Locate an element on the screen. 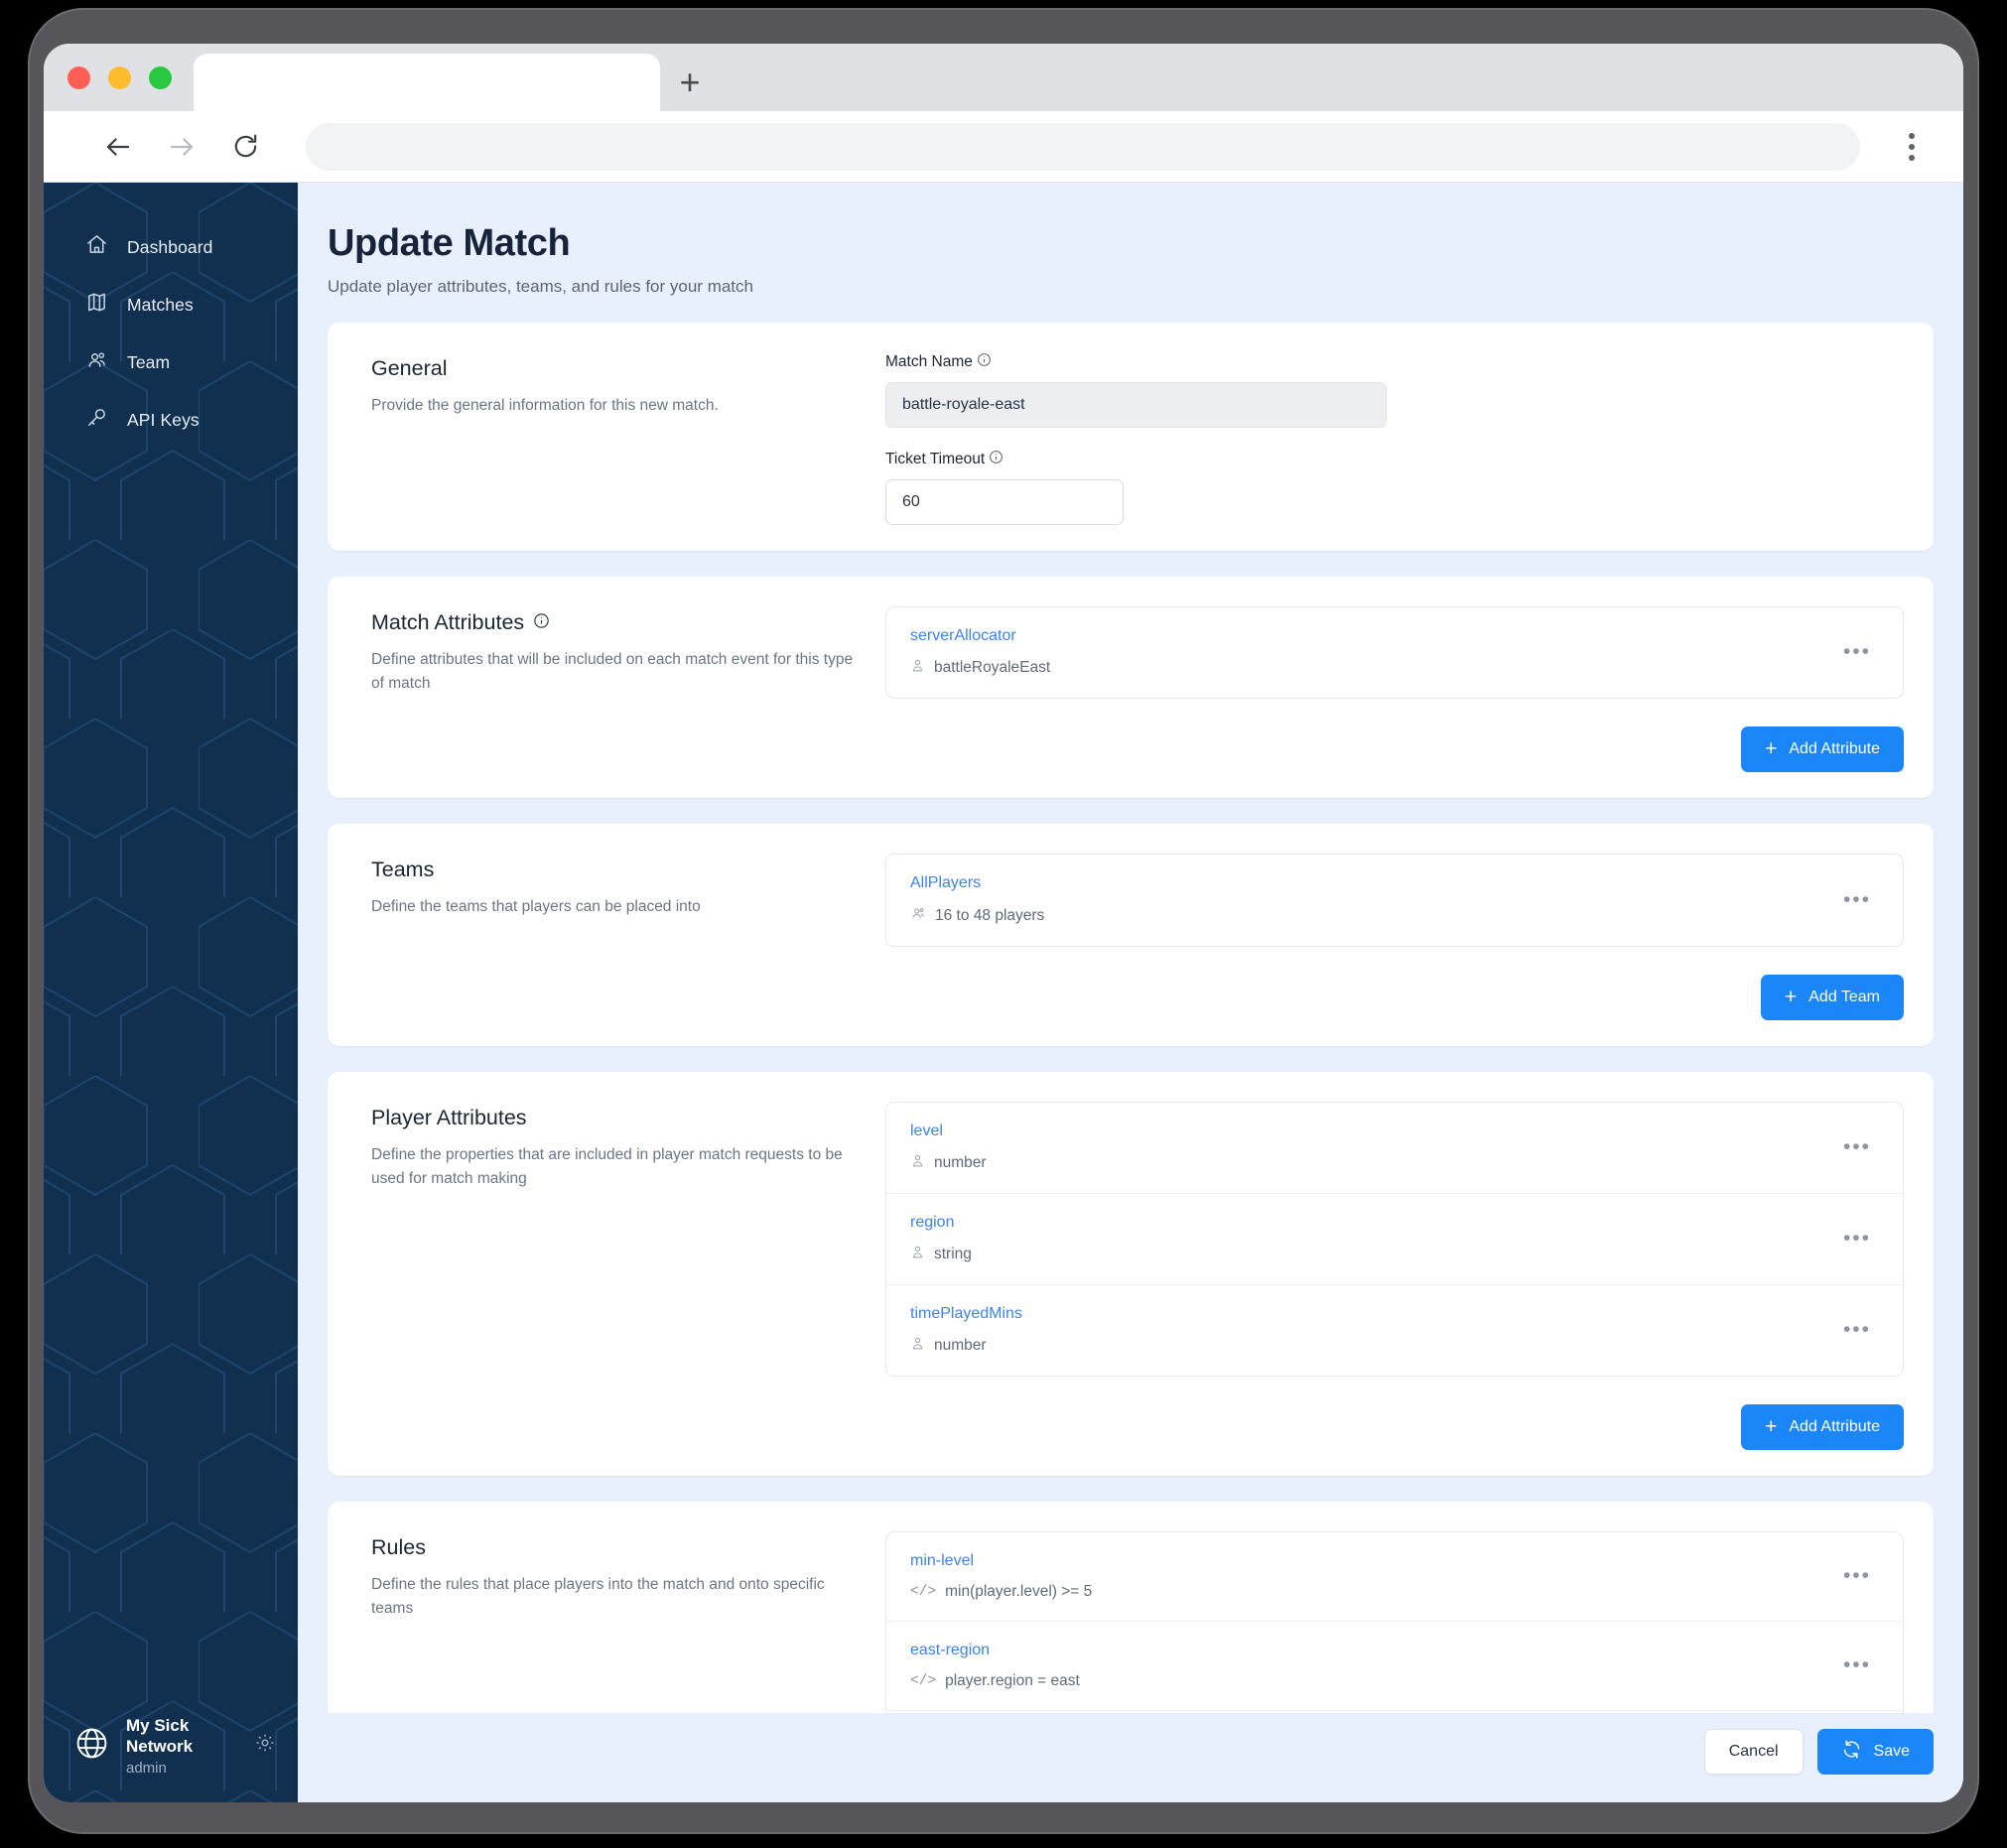 This screenshot has width=2007, height=1848. list-item: east-region </> player.region = east ••• is located at coordinates (1394, 1665).